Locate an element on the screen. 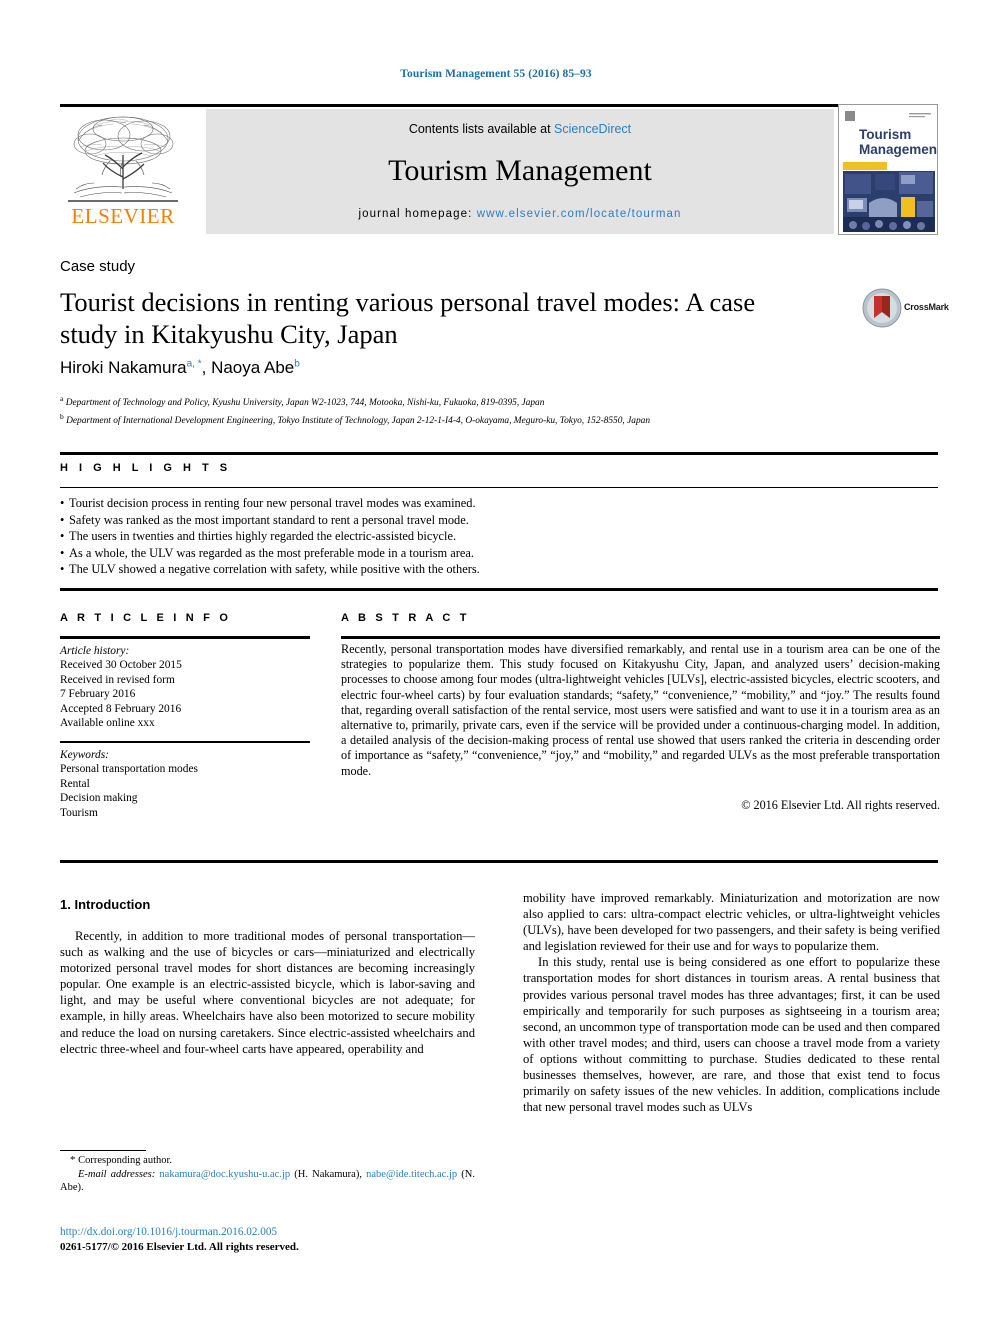 The width and height of the screenshot is (992, 1323). highlights-heading: H I G H L I G H T S is located at coordinates (146, 468).